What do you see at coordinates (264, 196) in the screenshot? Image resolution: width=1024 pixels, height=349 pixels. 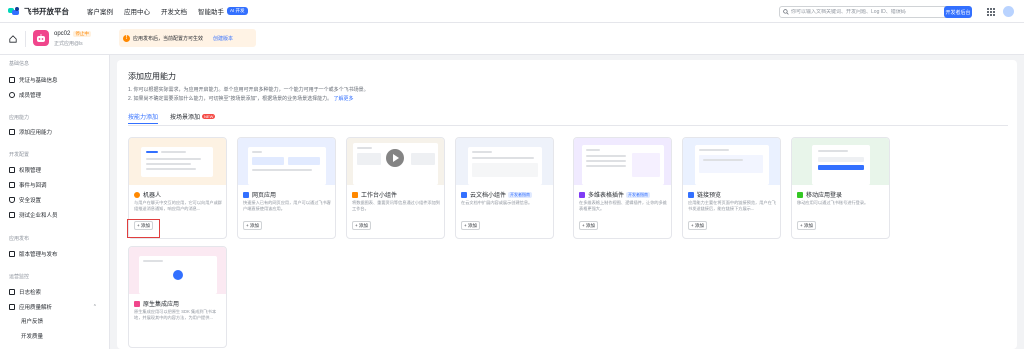 I see `card-title-text: 网页应用` at bounding box center [264, 196].